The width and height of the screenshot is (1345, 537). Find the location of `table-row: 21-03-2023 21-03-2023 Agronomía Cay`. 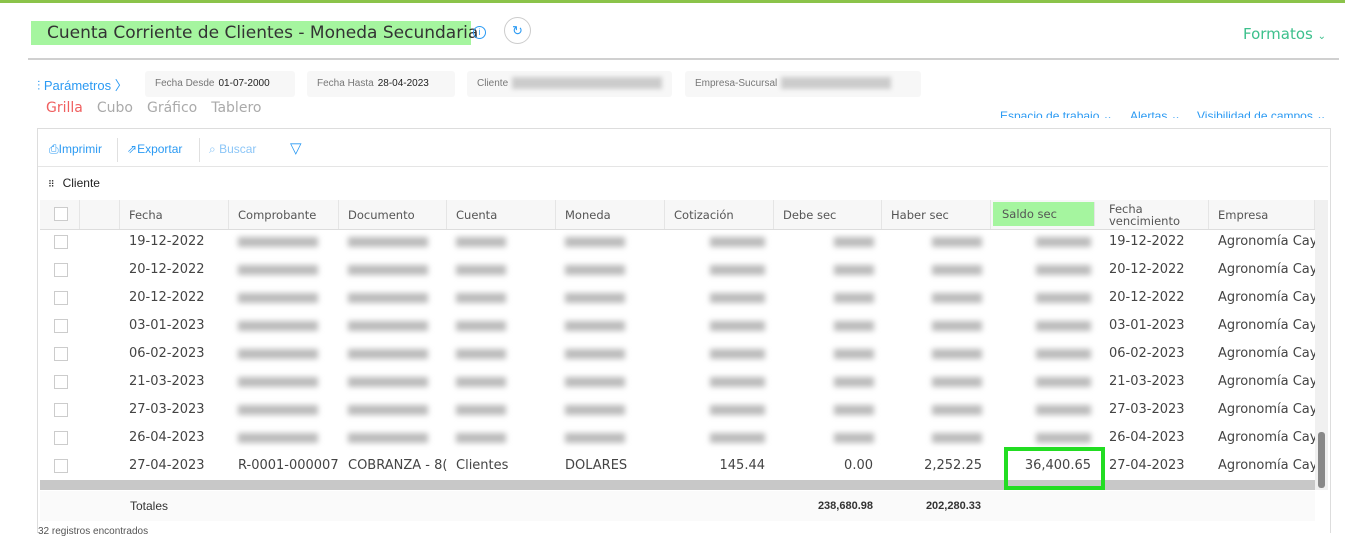

table-row: 21-03-2023 21-03-2023 Agronomía Cay is located at coordinates (677, 382).